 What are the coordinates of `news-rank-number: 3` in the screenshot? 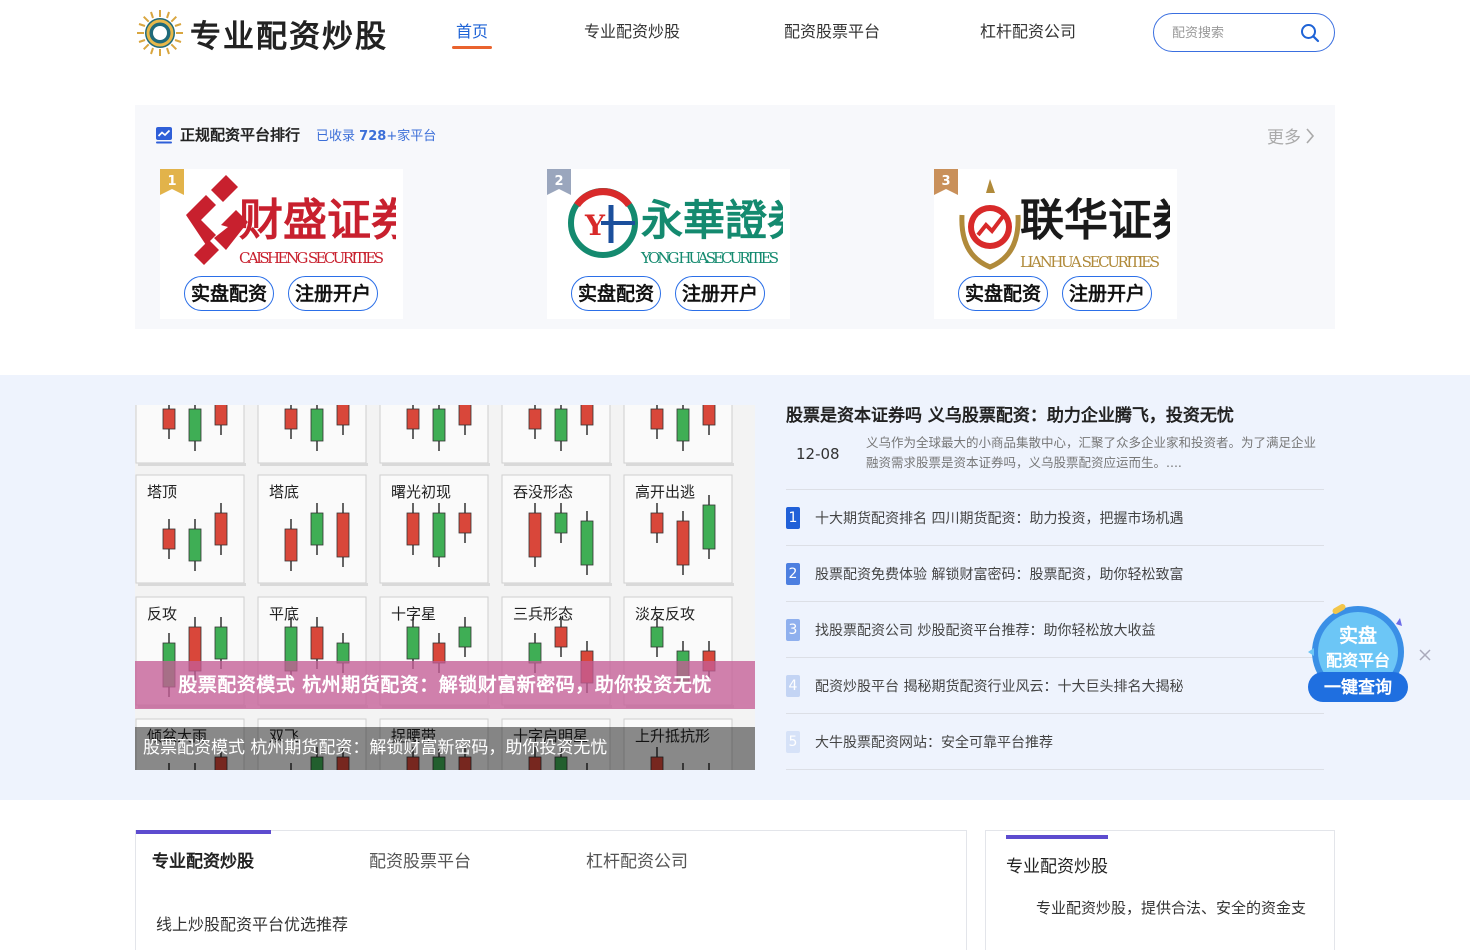 It's located at (793, 629).